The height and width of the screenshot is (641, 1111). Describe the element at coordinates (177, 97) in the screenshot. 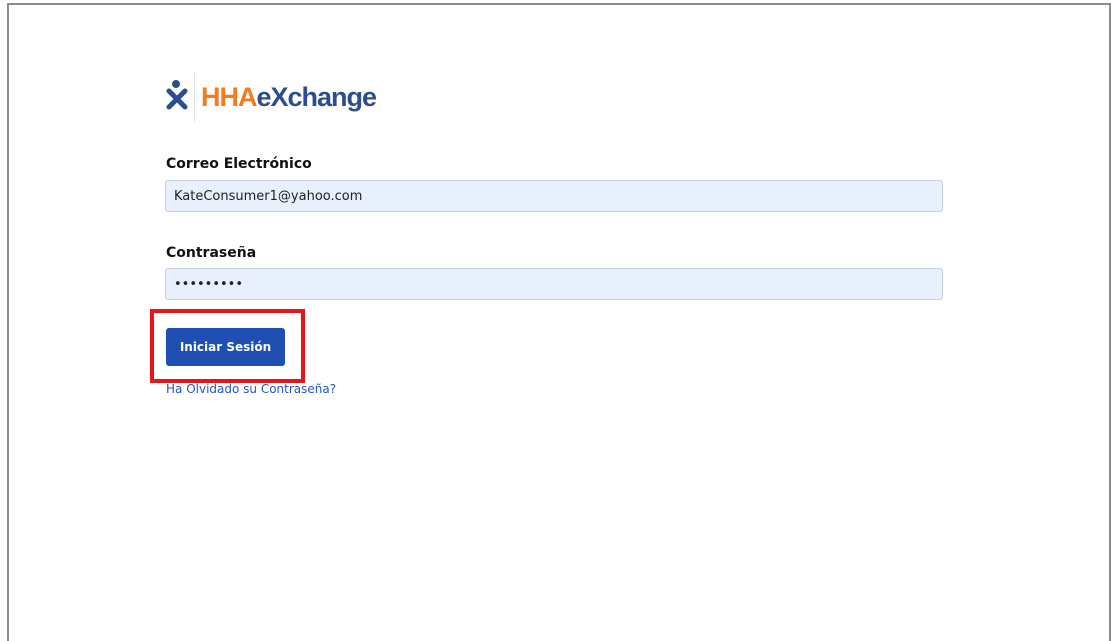

I see `person-x-icon` at that location.